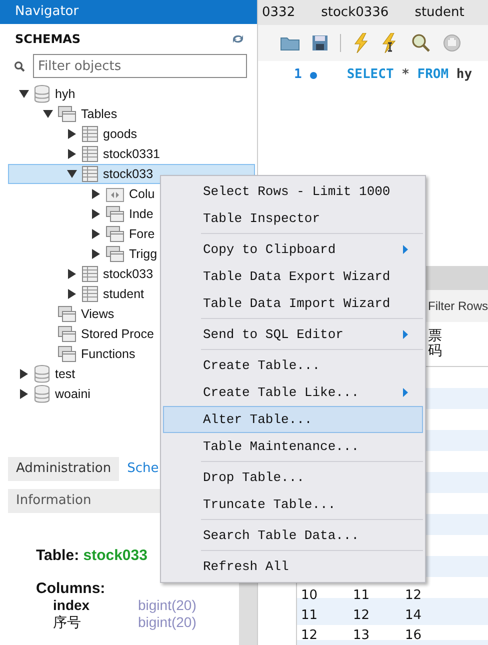 The image size is (488, 645). What do you see at coordinates (48, 39) in the screenshot?
I see `schemas-heading: SCHEMAS` at bounding box center [48, 39].